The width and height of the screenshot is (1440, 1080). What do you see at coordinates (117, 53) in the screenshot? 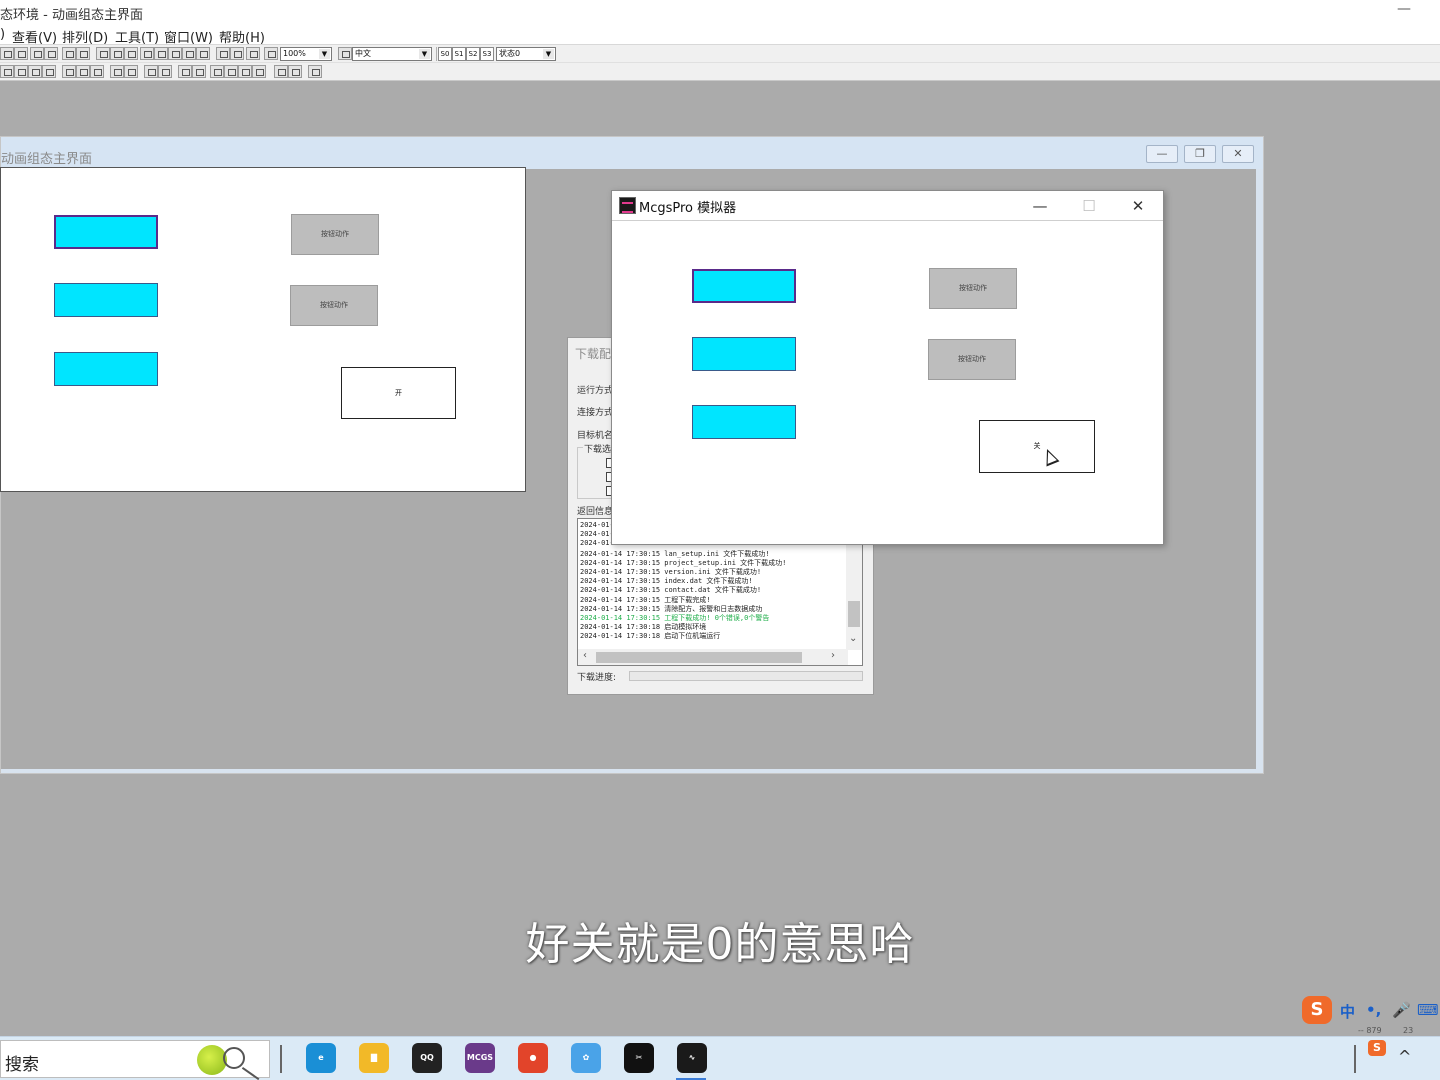
I see `copy-icon` at bounding box center [117, 53].